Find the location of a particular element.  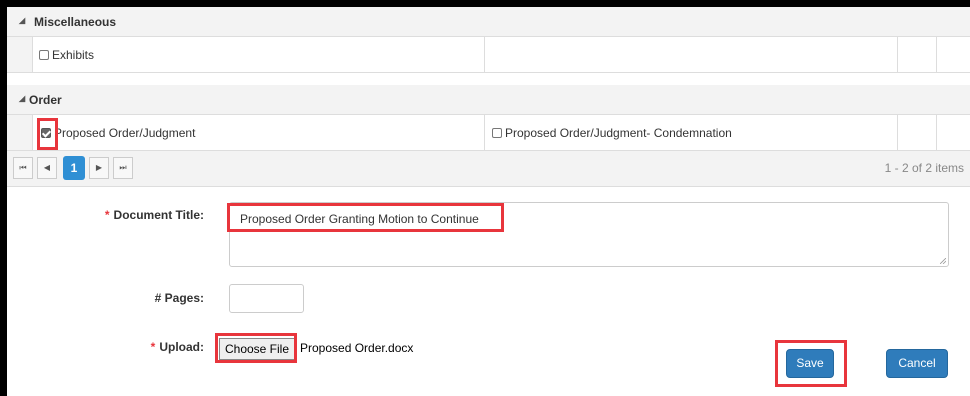

highlight-choose-file is located at coordinates (256, 348).